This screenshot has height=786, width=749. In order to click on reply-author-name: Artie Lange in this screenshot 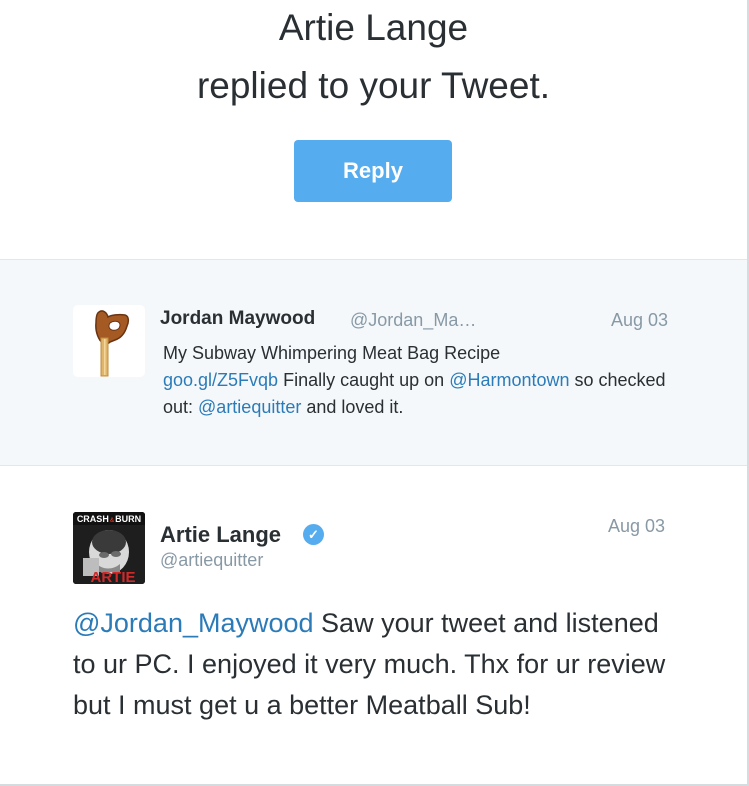, I will do `click(220, 535)`.